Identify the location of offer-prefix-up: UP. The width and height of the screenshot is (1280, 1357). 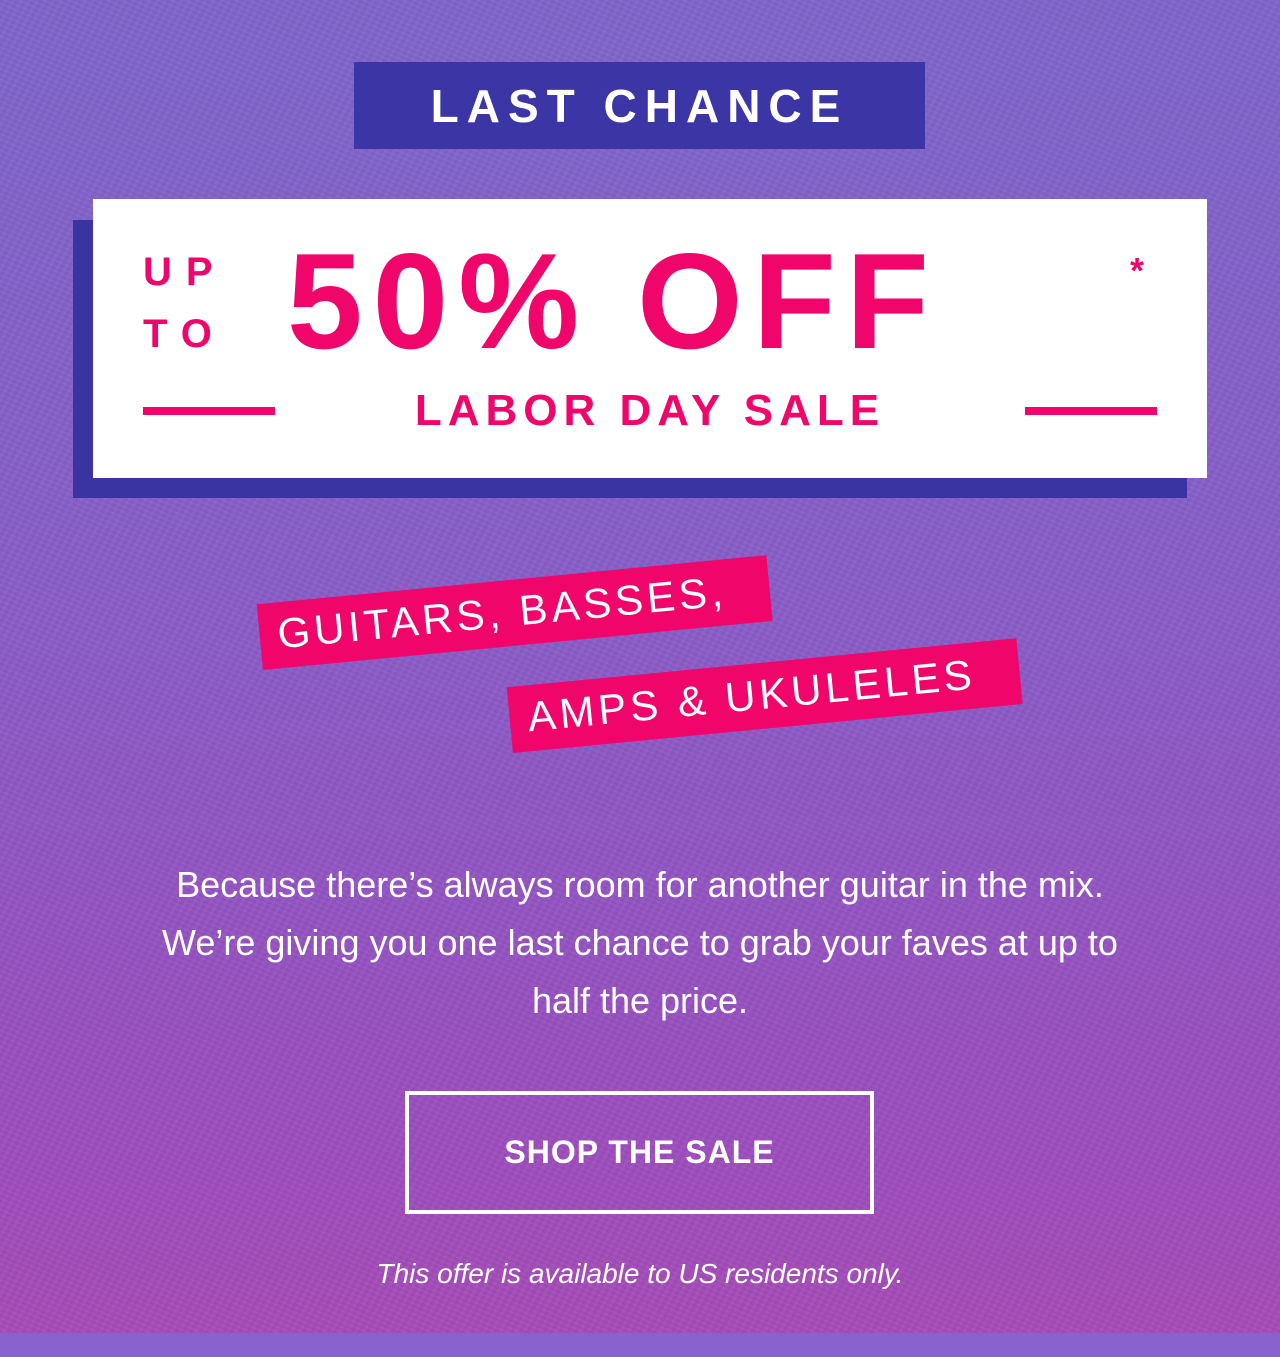
(185, 272).